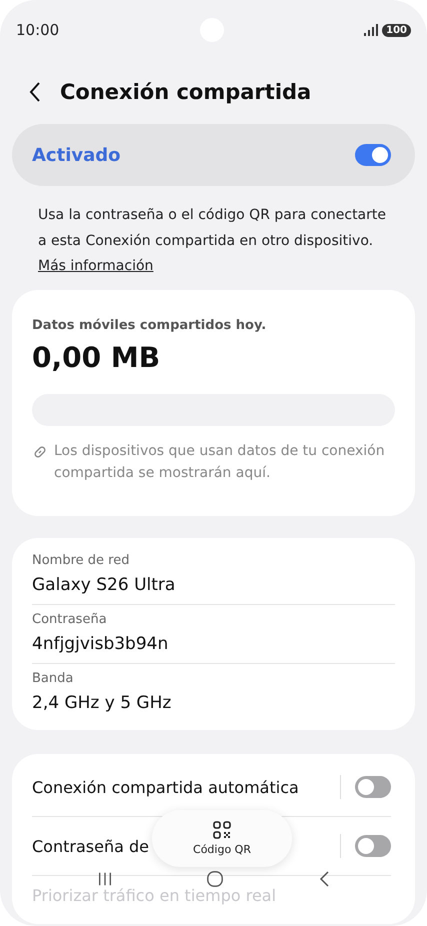 This screenshot has width=427, height=926. What do you see at coordinates (186, 787) in the screenshot?
I see `setting-label: Conexión compartida automática` at bounding box center [186, 787].